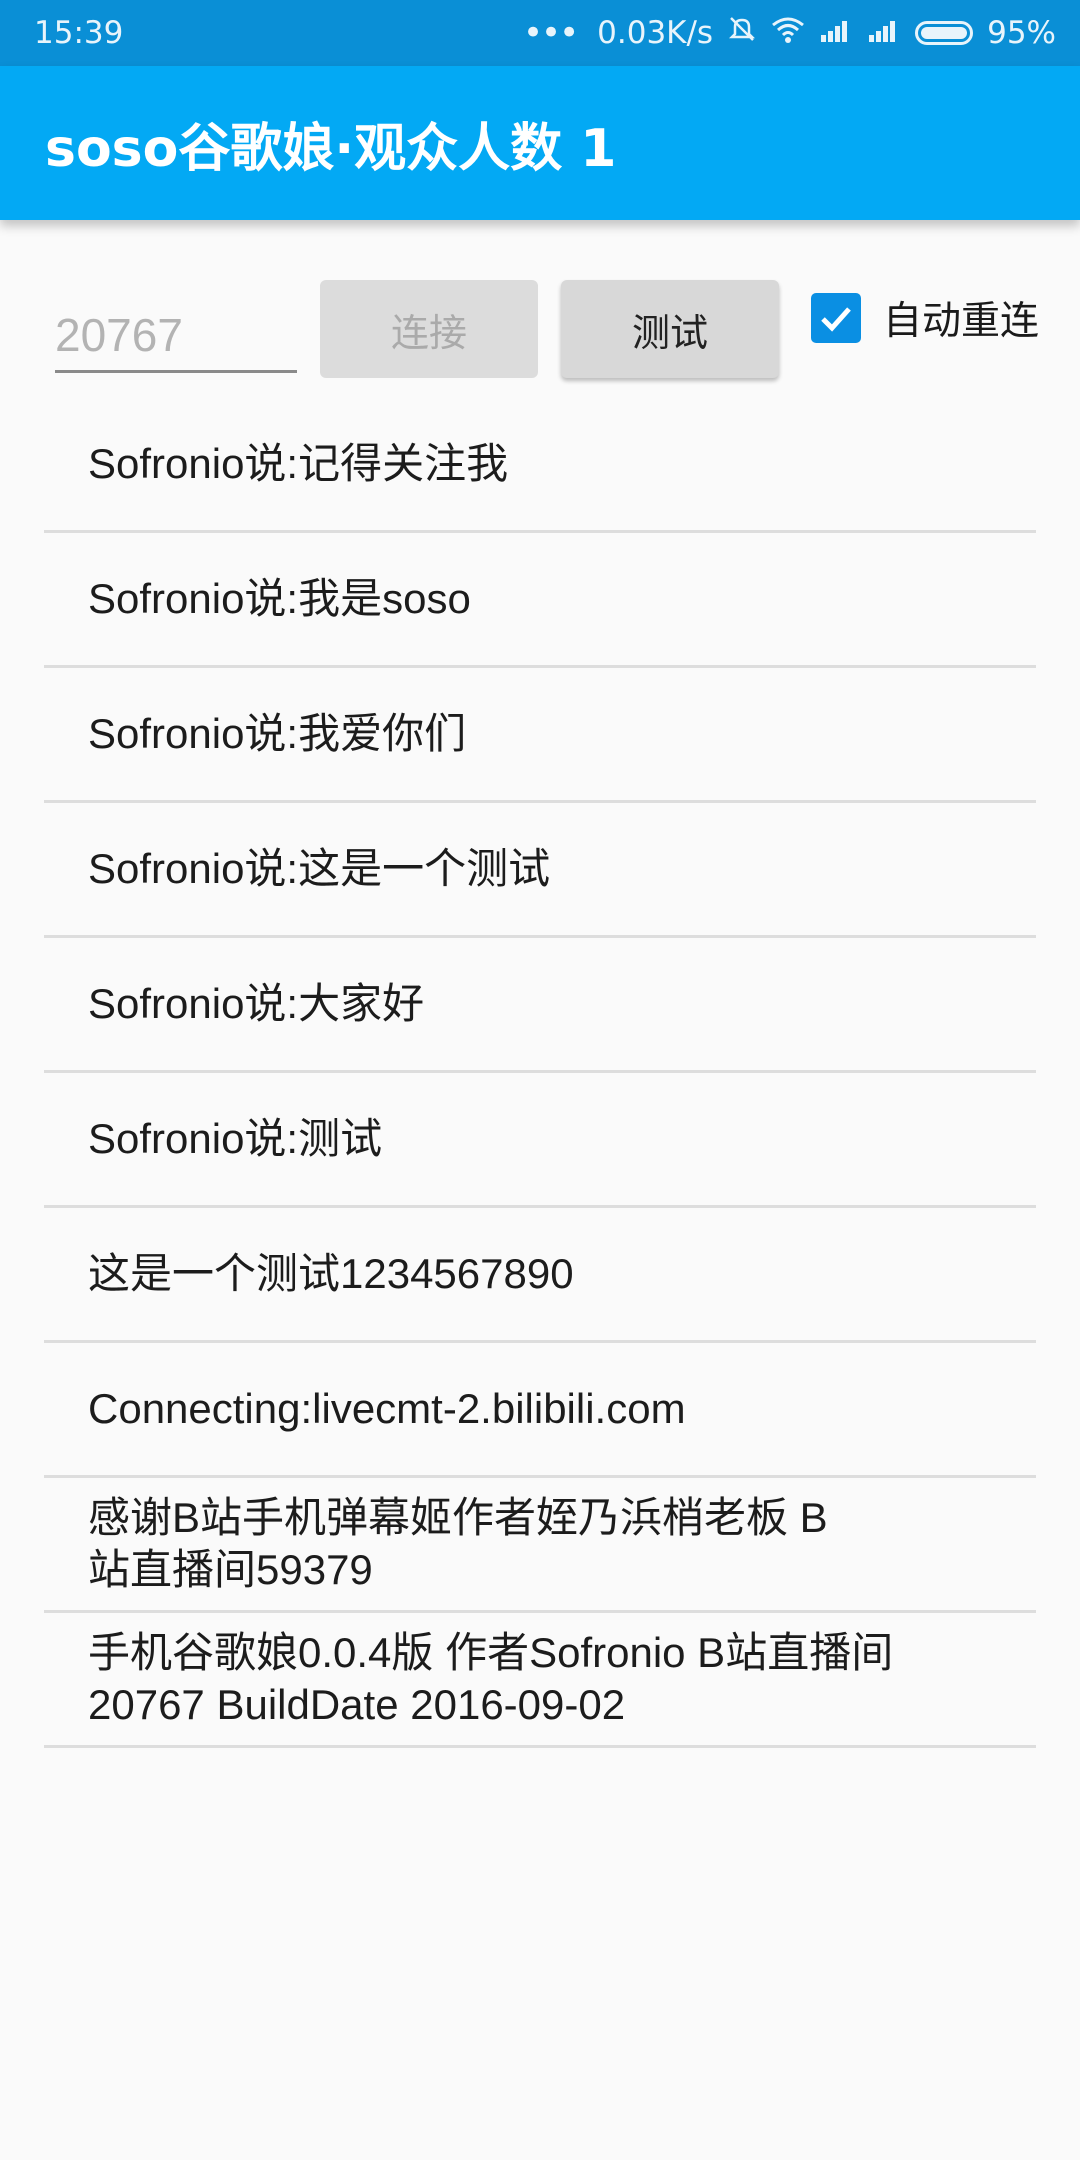  What do you see at coordinates (458, 1543) in the screenshot?
I see `list-item-text: 感谢B站手机弹幕姬作者姪乃浜梢老板 B 站直播间59379` at bounding box center [458, 1543].